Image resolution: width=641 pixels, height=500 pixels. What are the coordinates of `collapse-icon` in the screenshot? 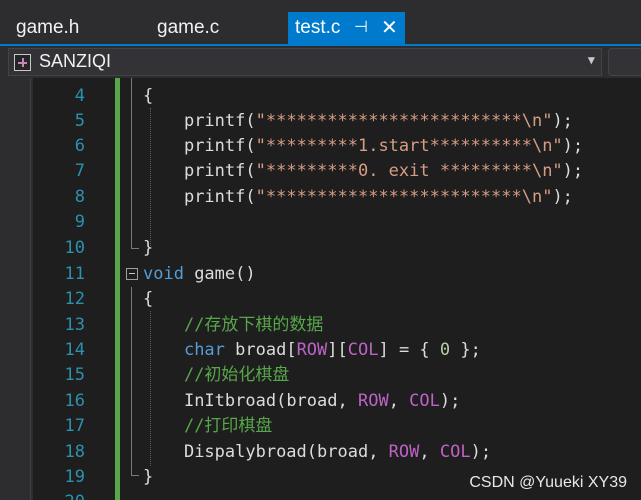 It's located at (132, 274).